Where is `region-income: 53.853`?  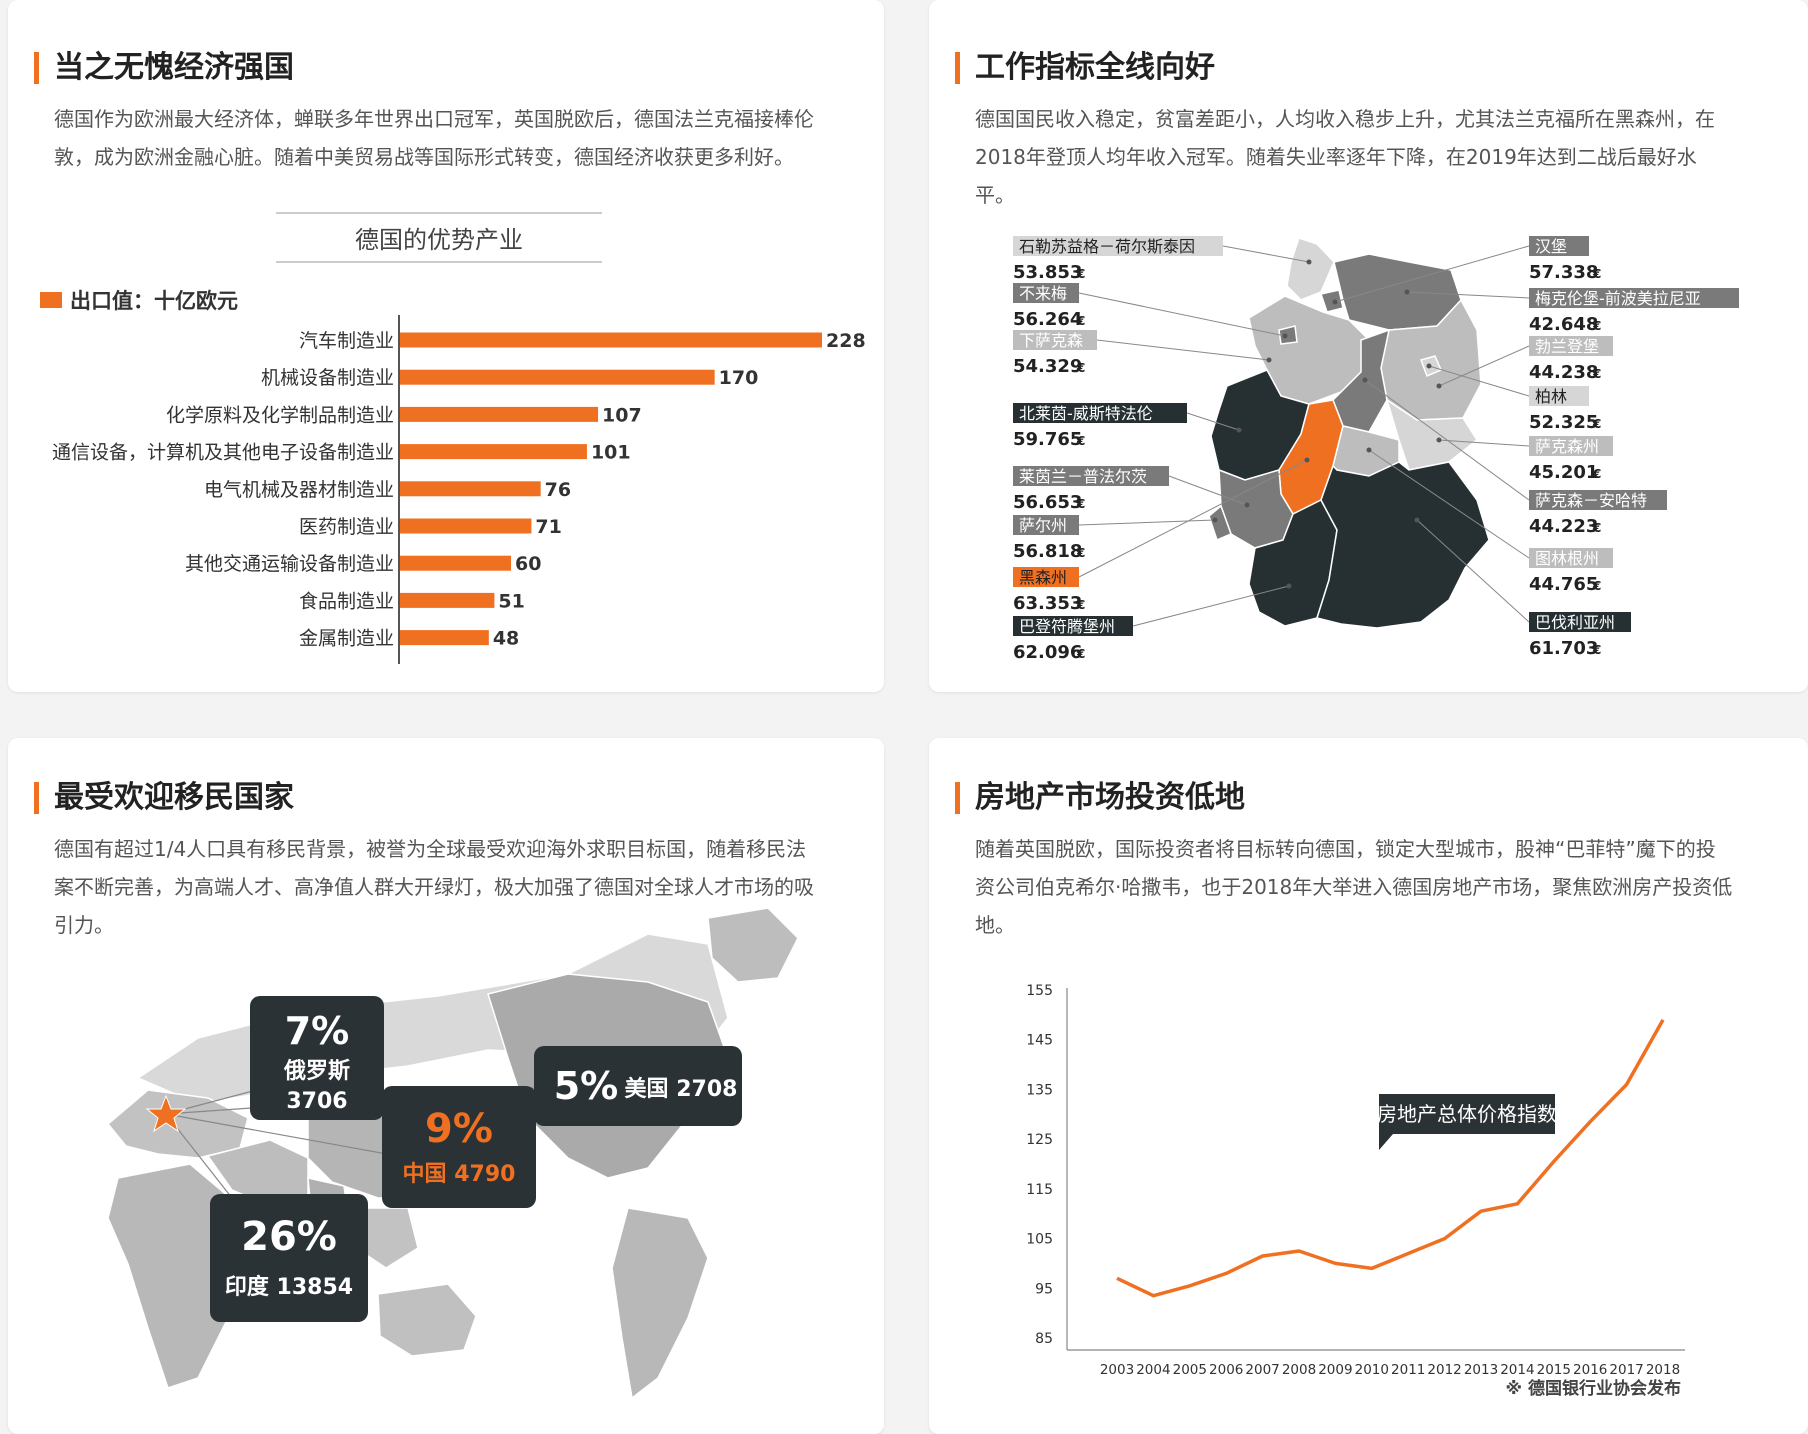 region-income: 53.853 is located at coordinates (1047, 272).